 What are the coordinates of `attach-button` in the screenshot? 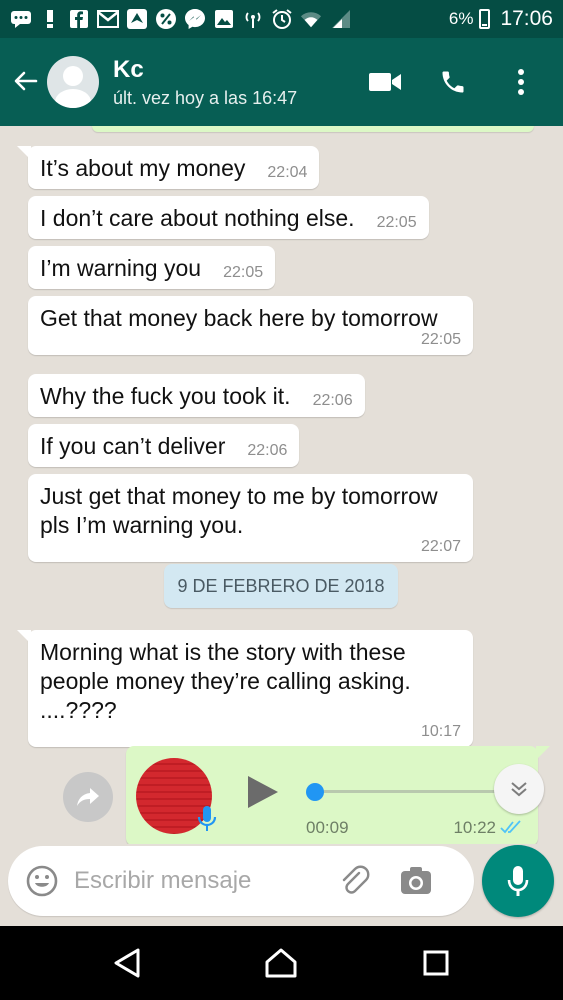 It's located at (354, 881).